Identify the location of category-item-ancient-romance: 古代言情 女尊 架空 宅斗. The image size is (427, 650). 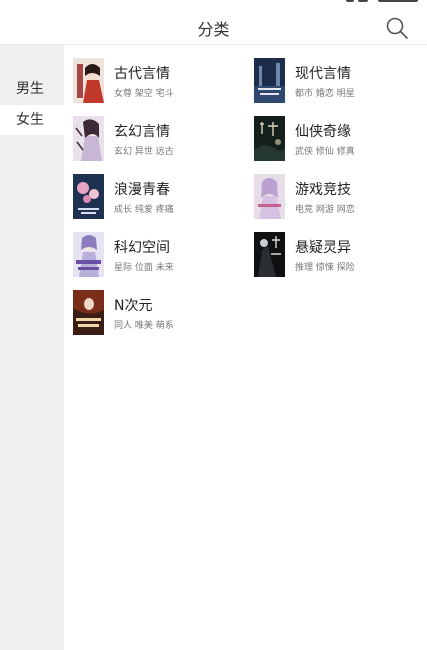
(158, 82).